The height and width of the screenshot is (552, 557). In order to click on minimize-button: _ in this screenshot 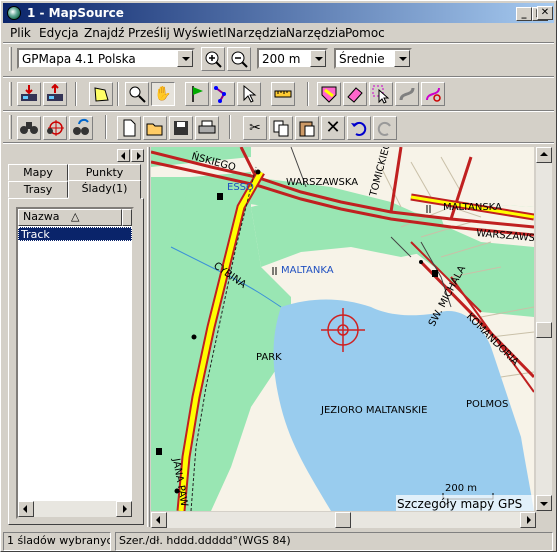, I will do `click(524, 14)`.